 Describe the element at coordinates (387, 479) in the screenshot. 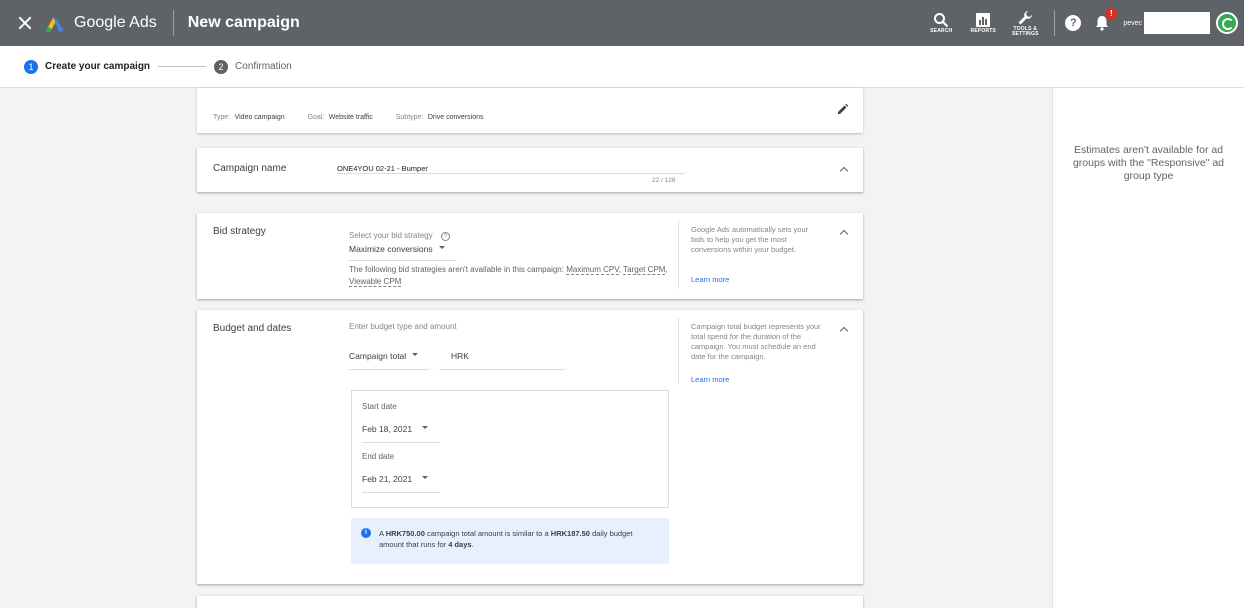

I see `end-date-value: Feb 21, 2021` at that location.